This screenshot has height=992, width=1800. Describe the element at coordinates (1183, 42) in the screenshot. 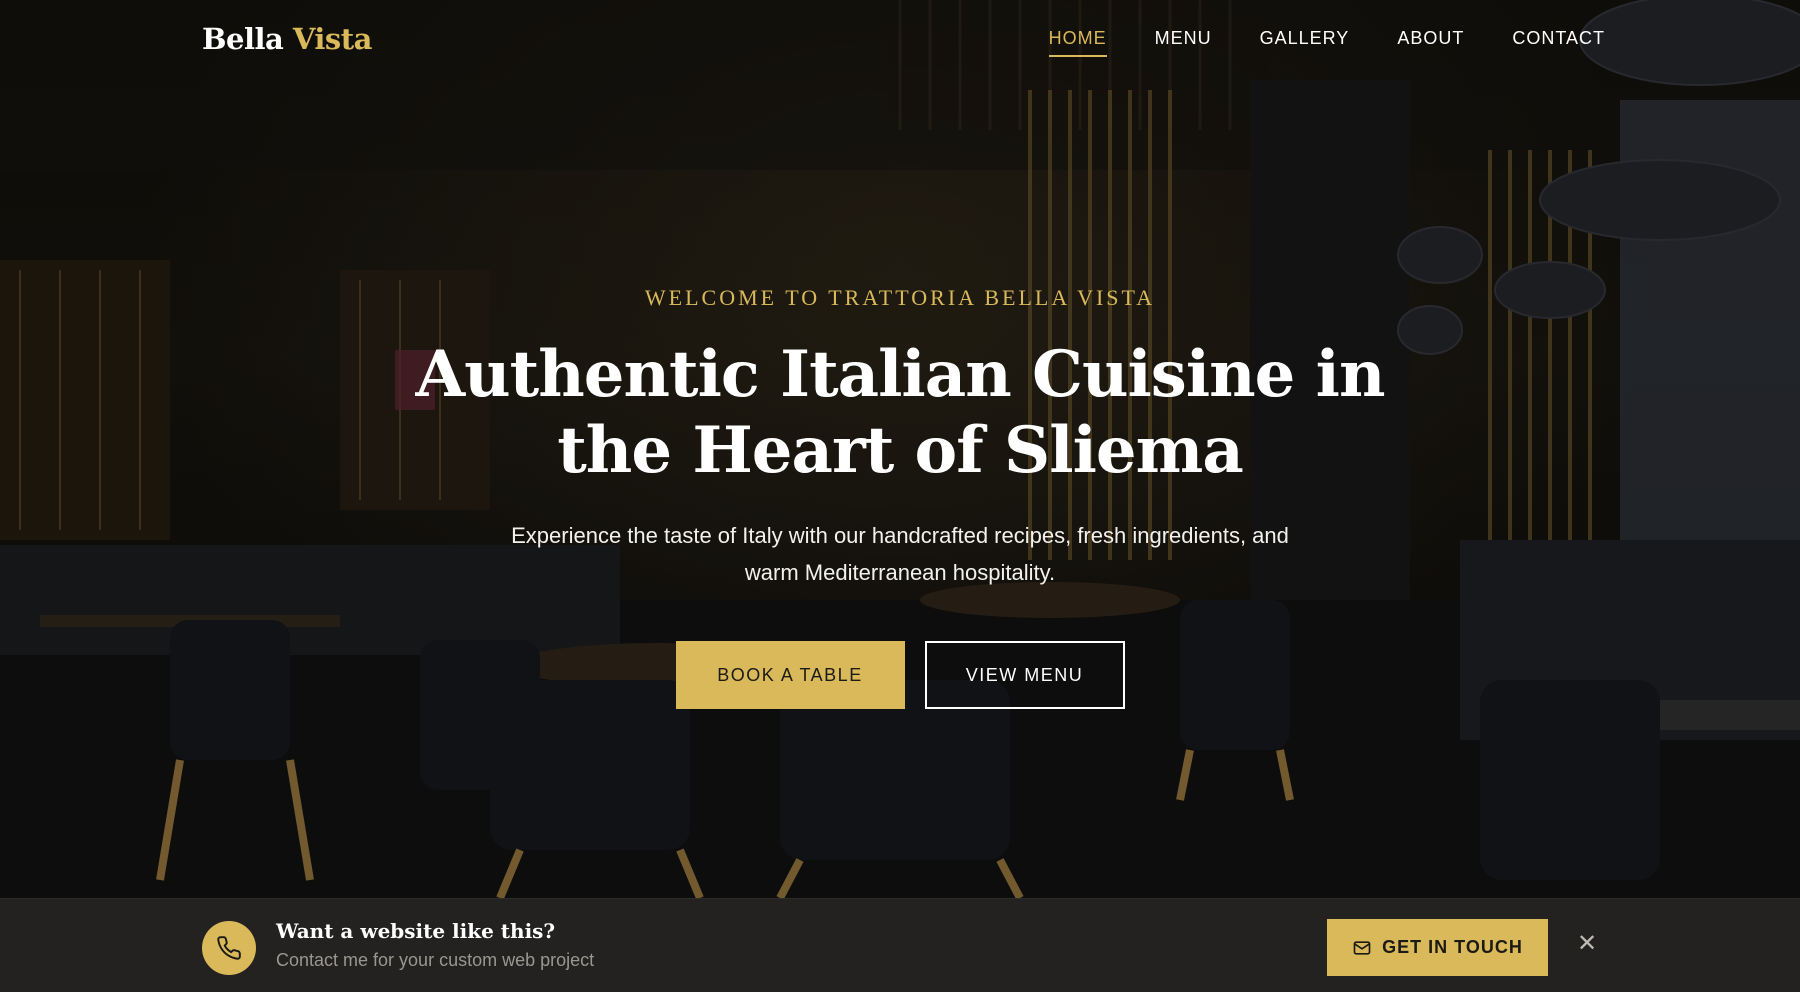

I see `nav-item-menu: MENU` at that location.